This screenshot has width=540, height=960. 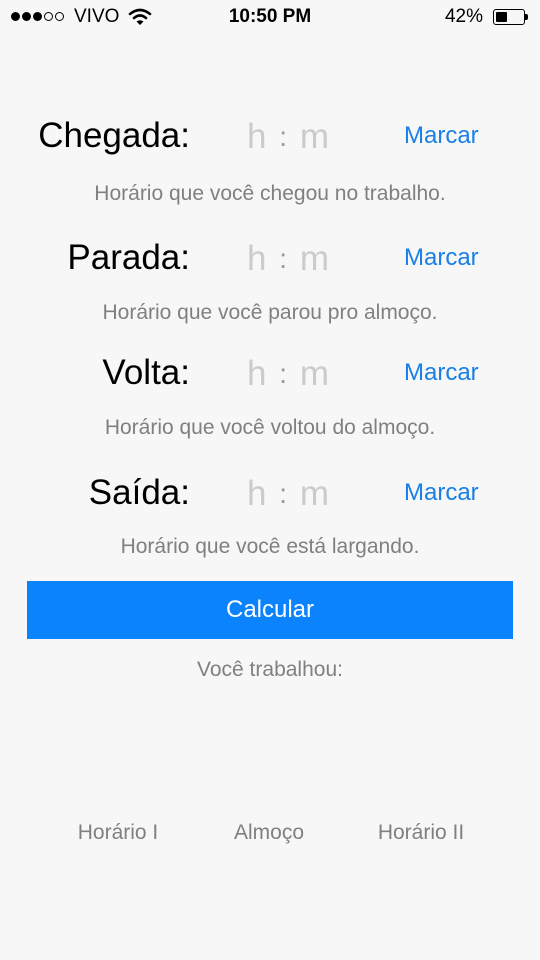 I want to click on battery-body, so click(x=509, y=17).